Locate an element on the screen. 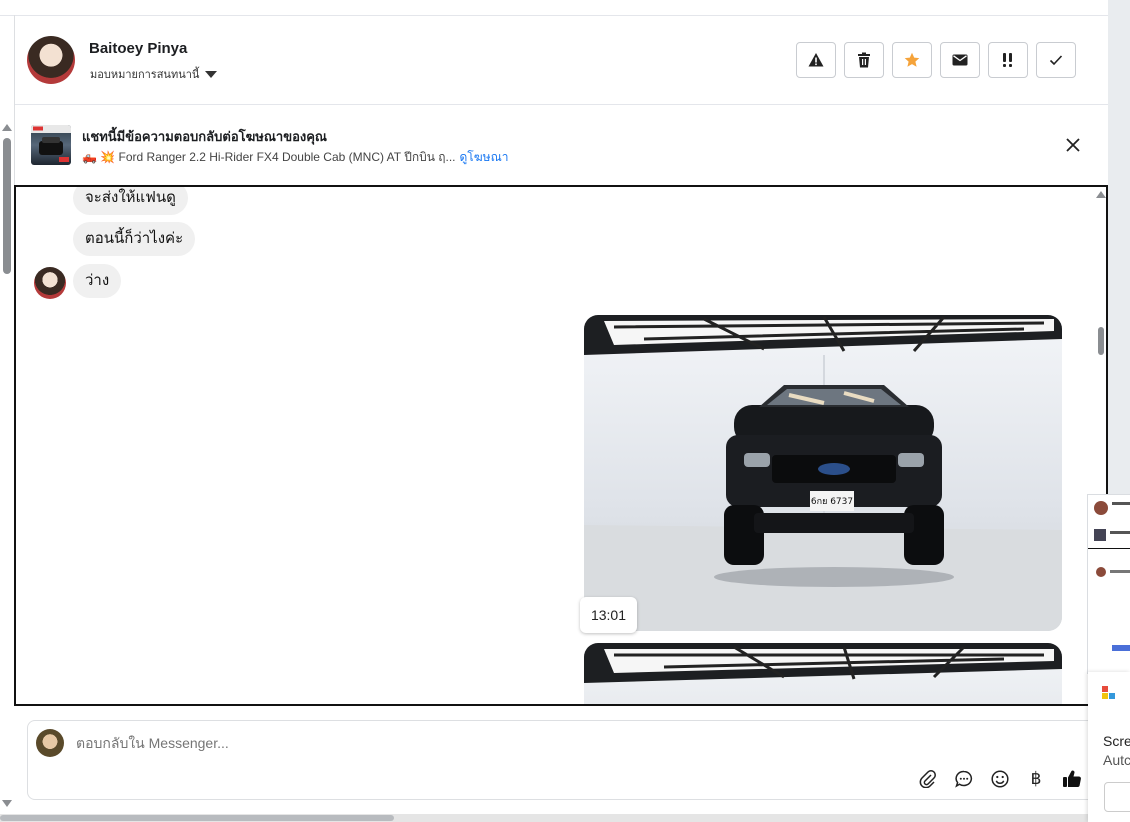  top-bar is located at coordinates (554, 8).